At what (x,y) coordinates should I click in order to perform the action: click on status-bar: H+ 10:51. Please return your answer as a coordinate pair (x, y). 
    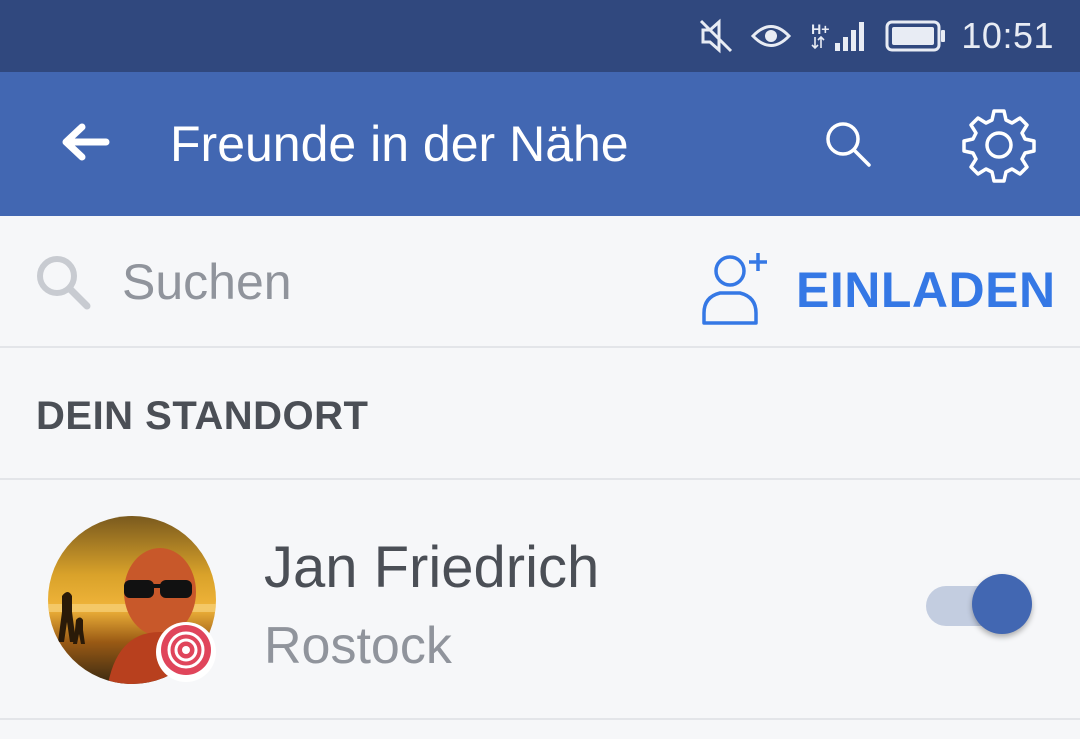
    Looking at the image, I should click on (540, 36).